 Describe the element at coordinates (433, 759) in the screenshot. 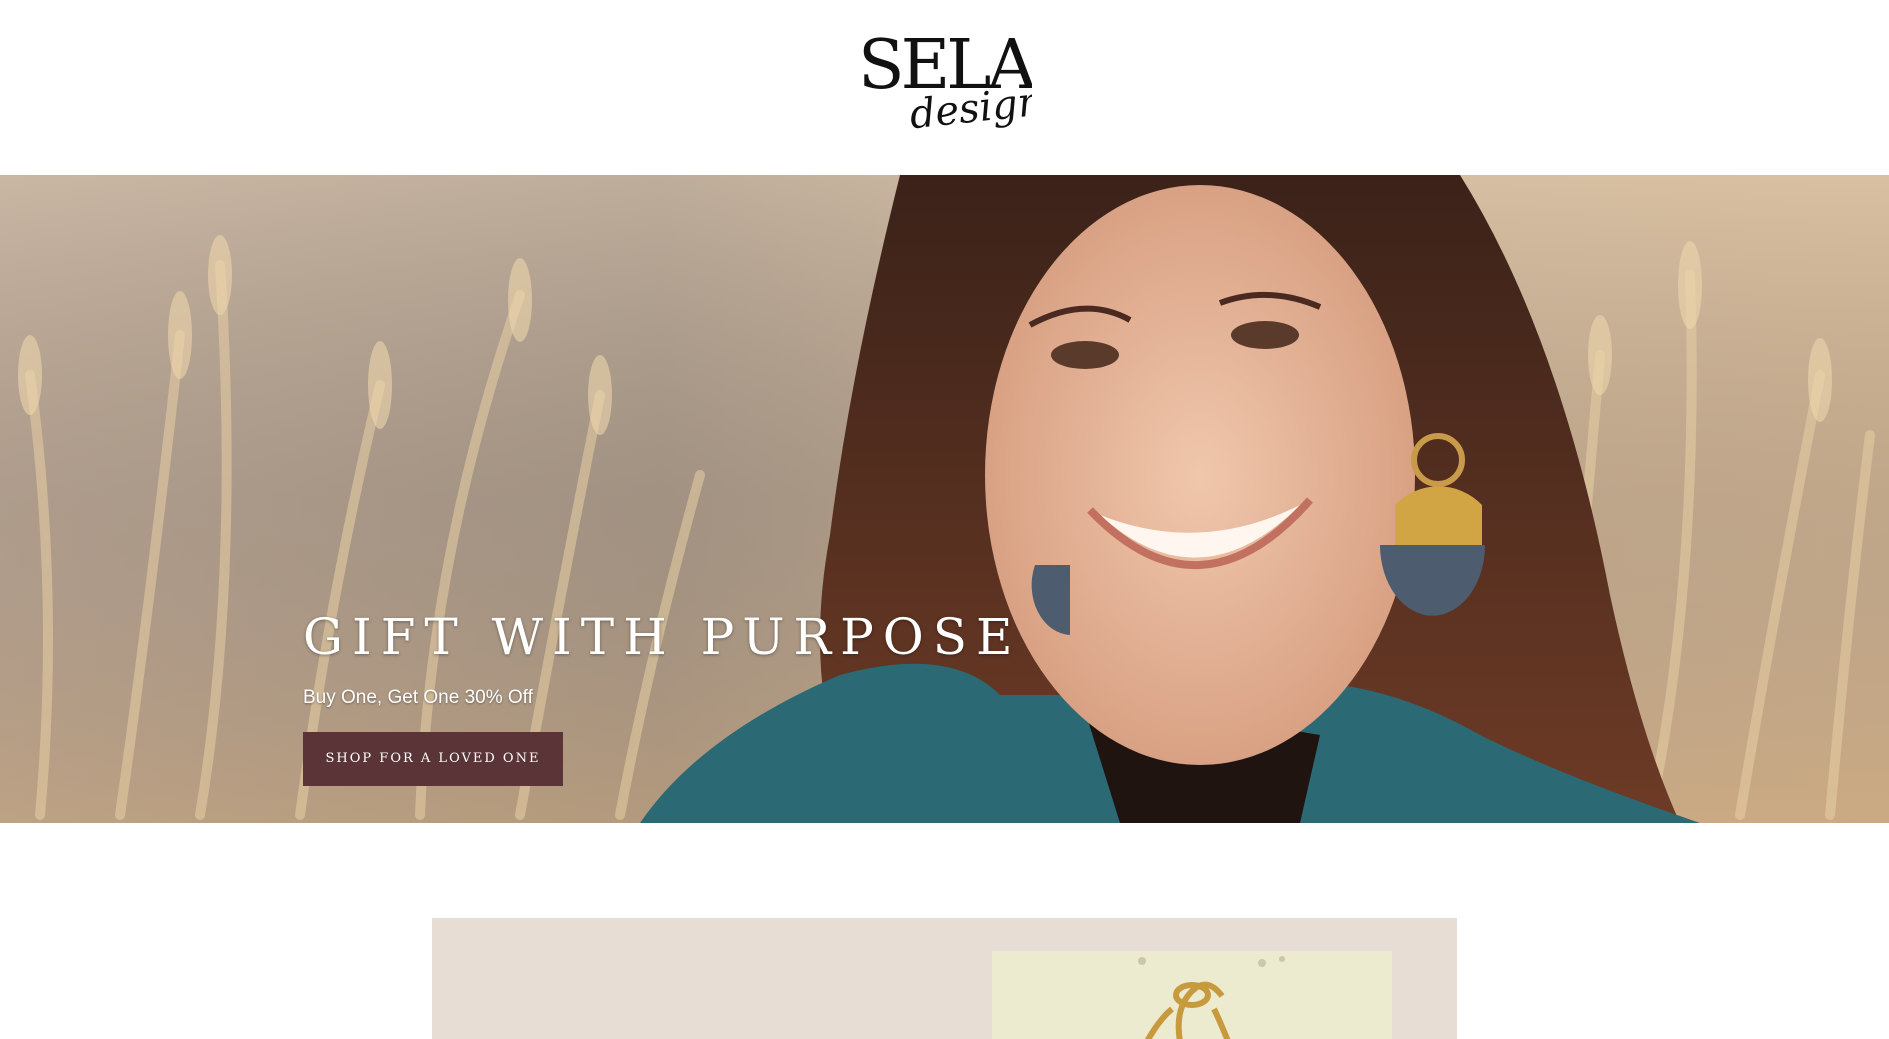

I see `shop-for-loved-one-button: SHOP FOR A LOVED ONE` at that location.